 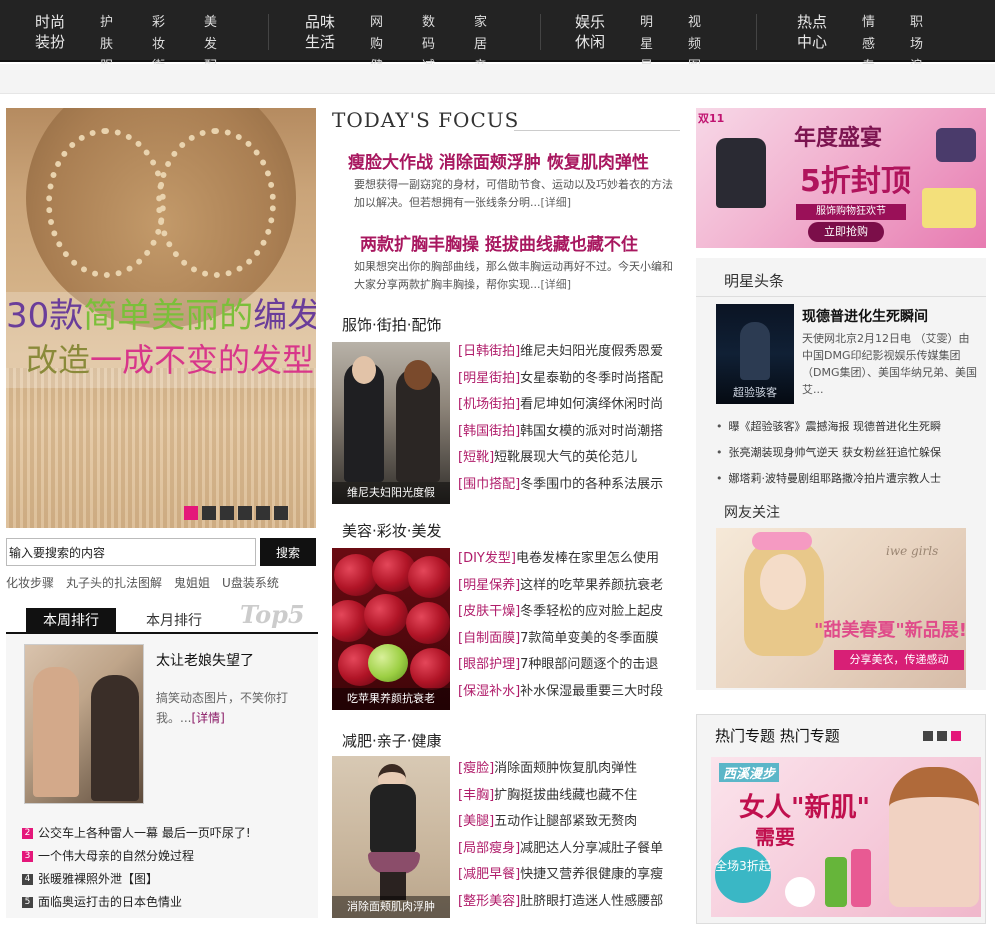 I want to click on movie-poster: 超验骇客, so click(x=755, y=354).